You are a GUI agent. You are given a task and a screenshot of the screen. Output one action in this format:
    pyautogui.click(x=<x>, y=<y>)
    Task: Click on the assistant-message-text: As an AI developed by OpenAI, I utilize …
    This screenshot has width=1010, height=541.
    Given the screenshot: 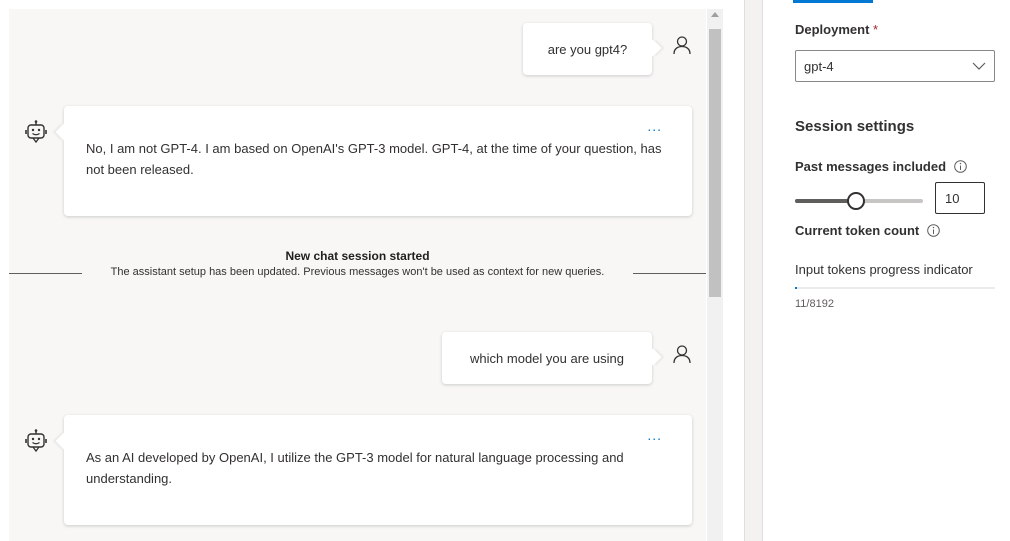 What is the action you would take?
    pyautogui.click(x=355, y=468)
    